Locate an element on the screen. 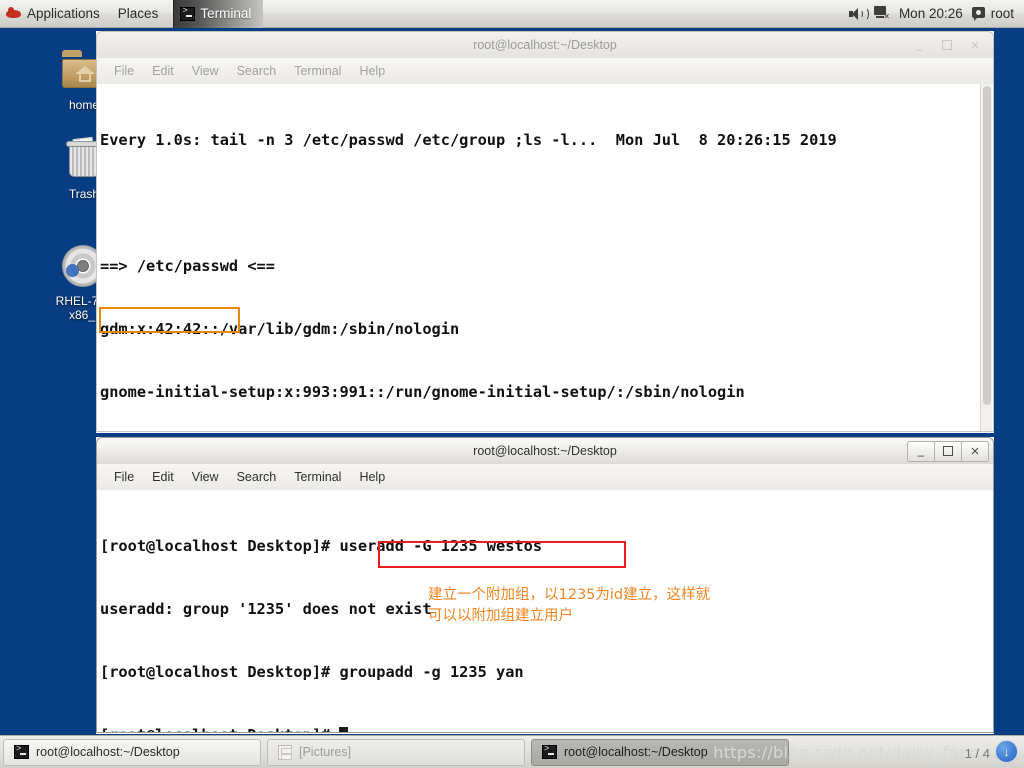 The image size is (1024, 768). taskbar-item-label: [Pictures] is located at coordinates (325, 752).